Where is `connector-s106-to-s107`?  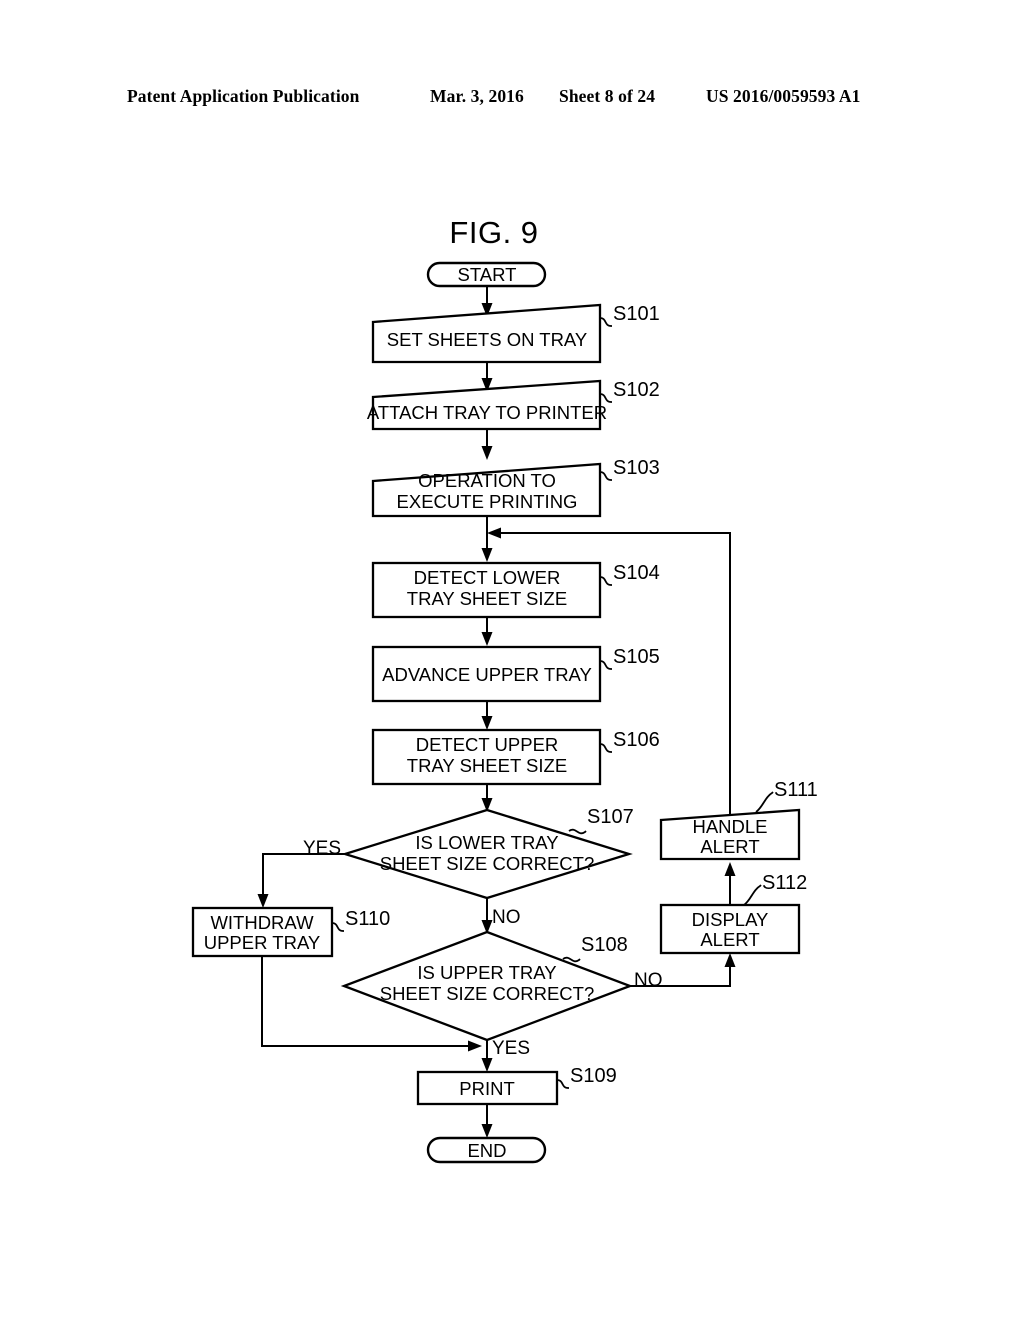 connector-s106-to-s107 is located at coordinates (487, 798).